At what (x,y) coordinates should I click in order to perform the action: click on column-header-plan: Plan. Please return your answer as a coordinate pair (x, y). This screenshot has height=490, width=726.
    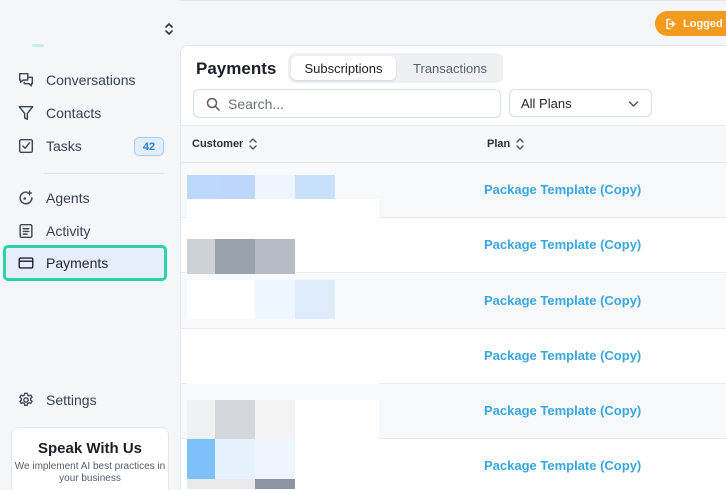
    Looking at the image, I should click on (506, 144).